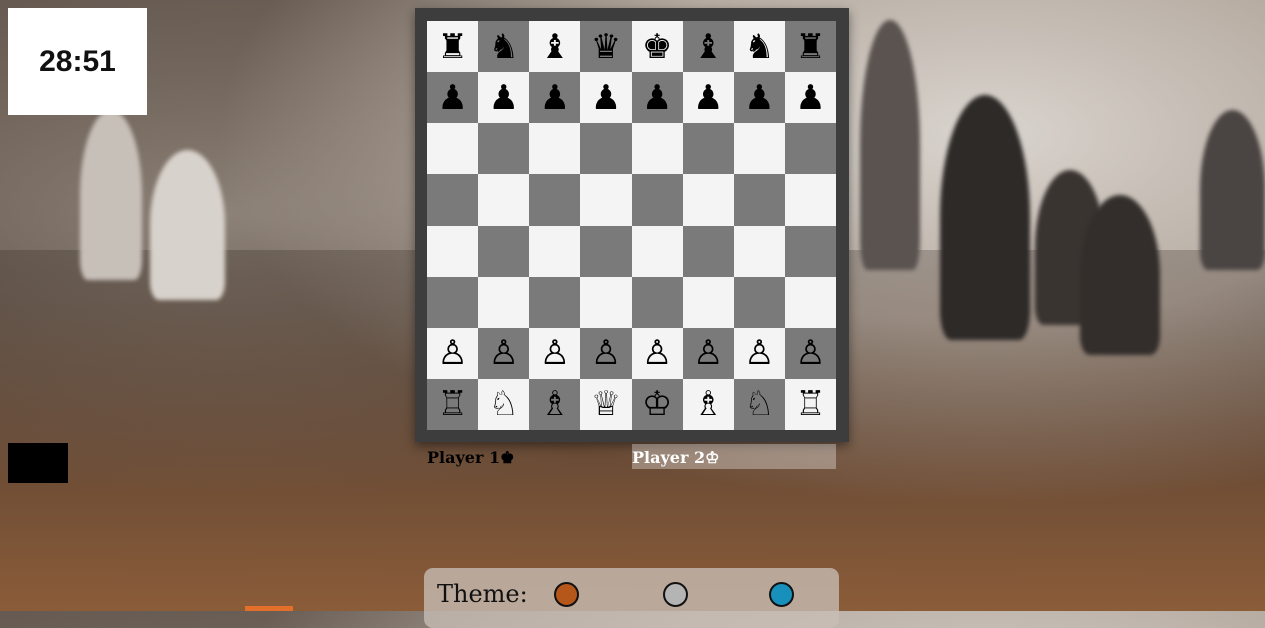  I want to click on square-h1: ♖, so click(810, 404).